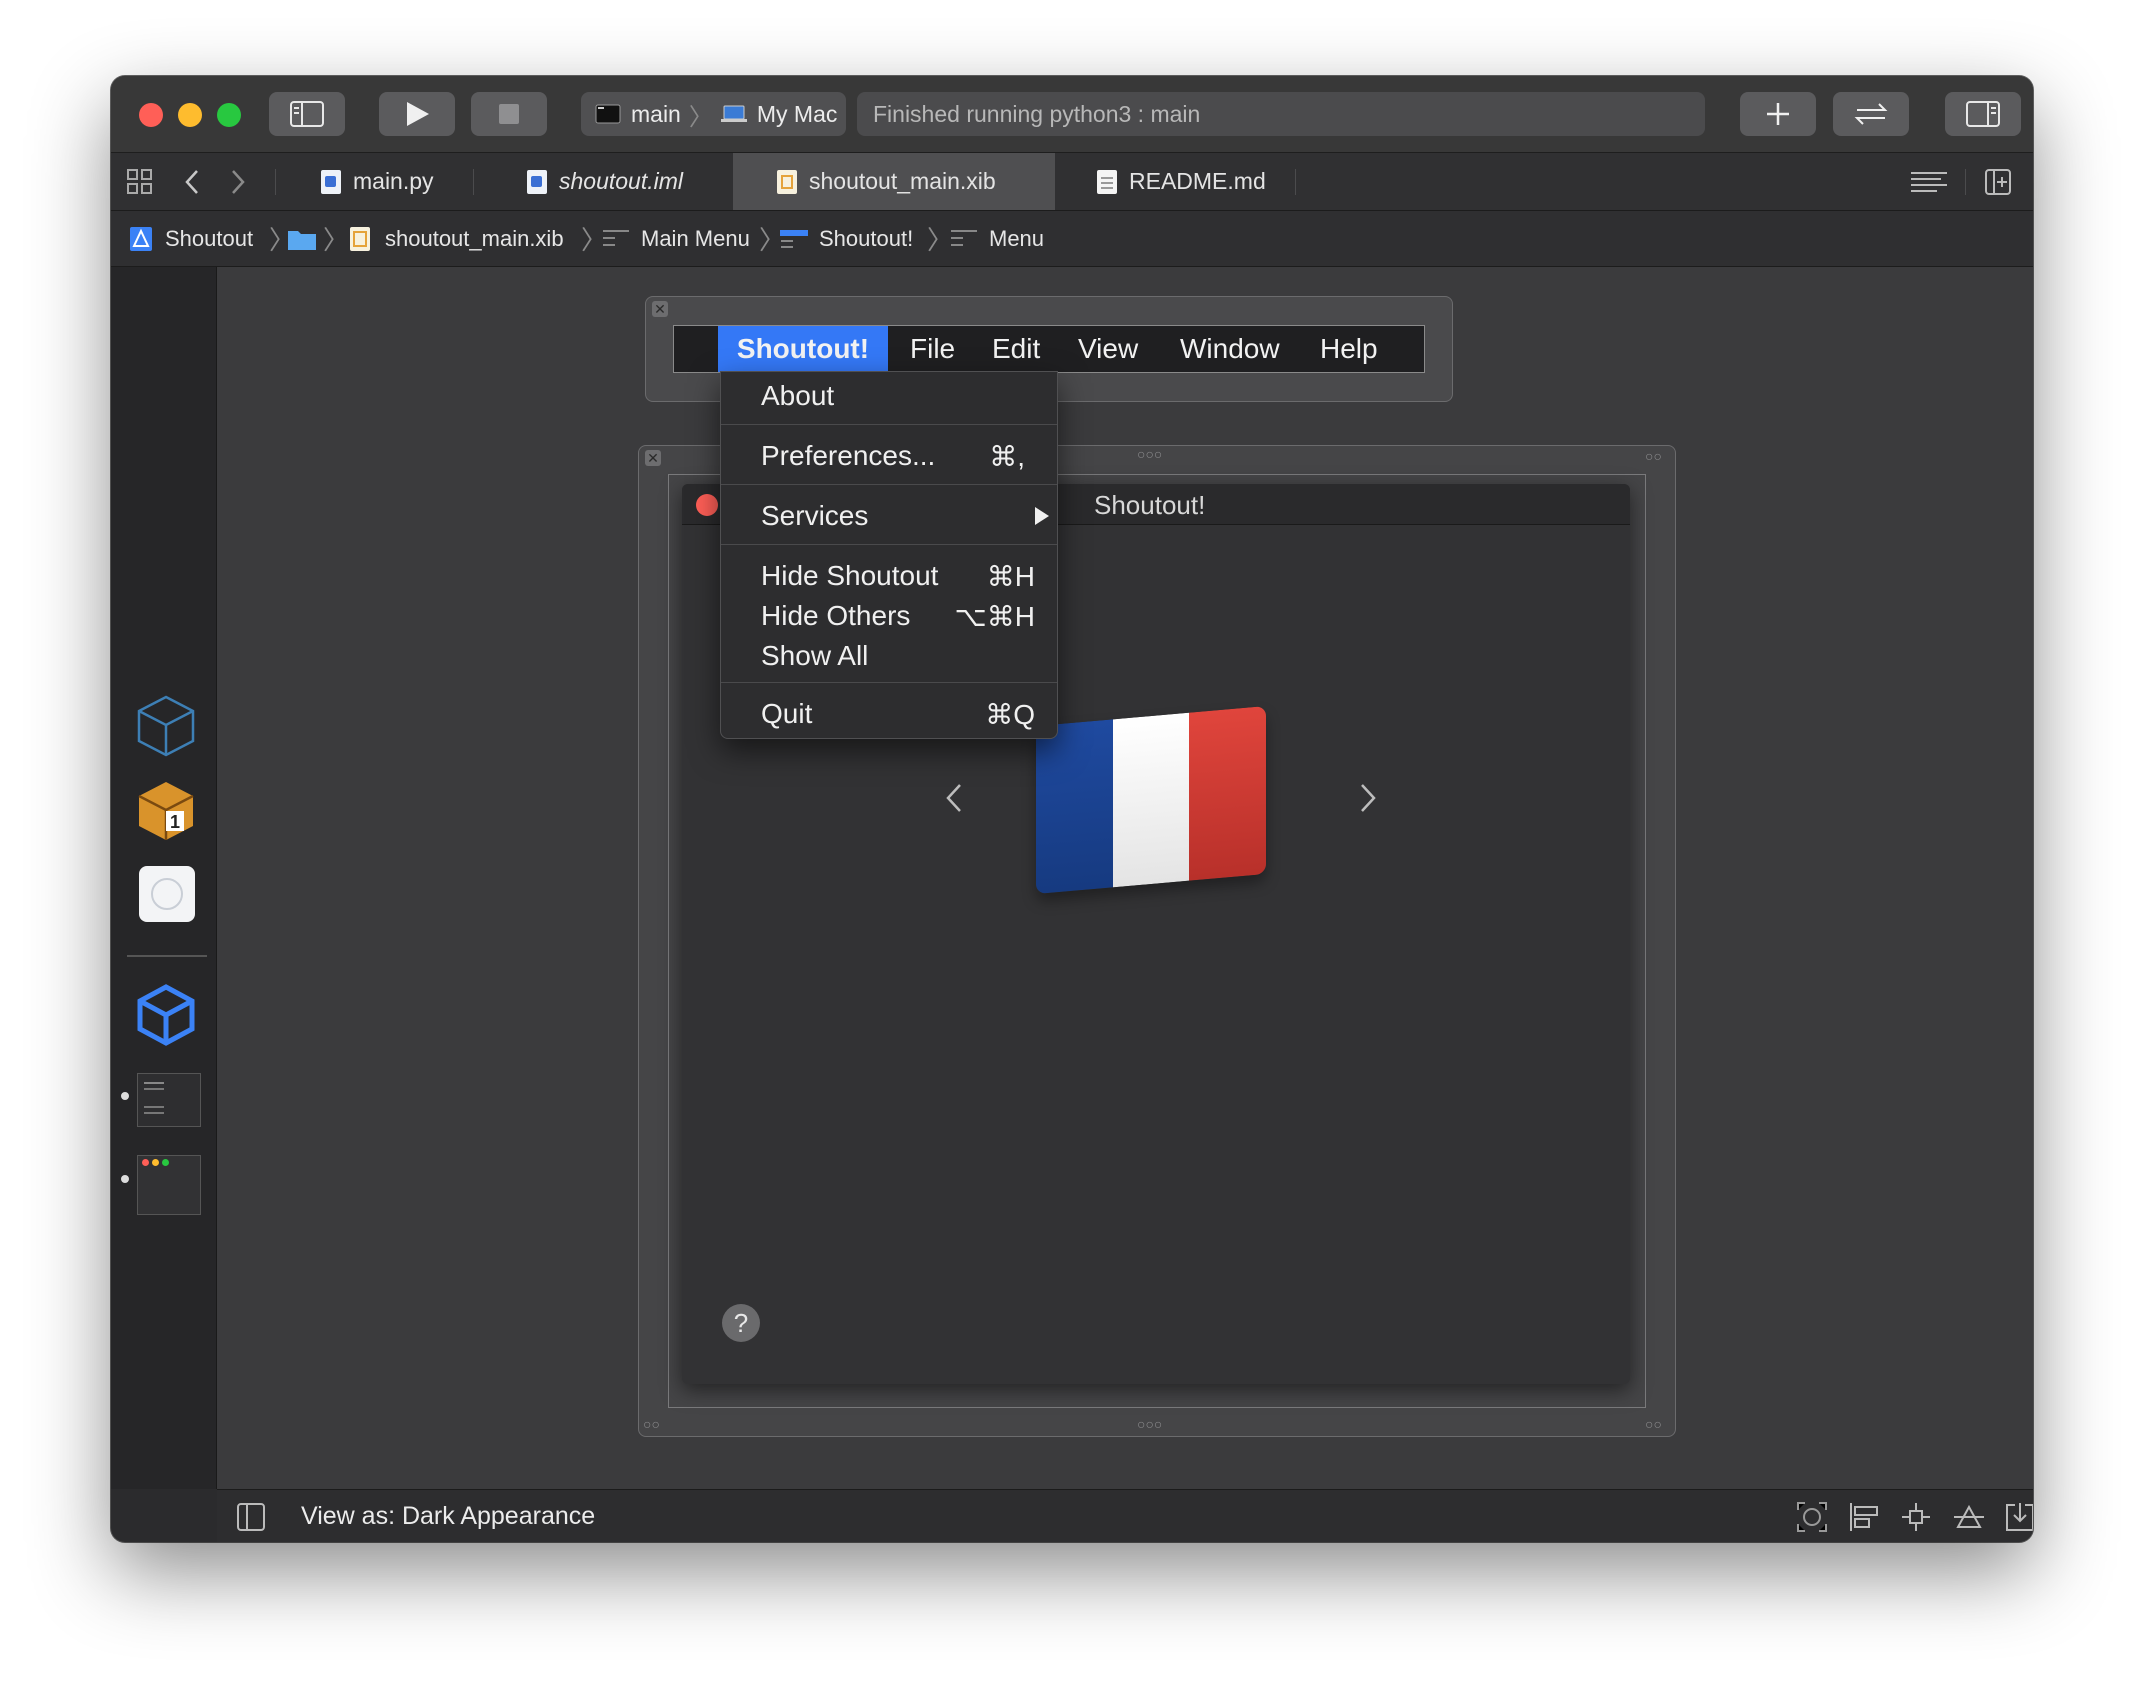 This screenshot has height=1690, width=2144. What do you see at coordinates (456, 238) in the screenshot?
I see `breadcrumb-file: shoutout_main.xib` at bounding box center [456, 238].